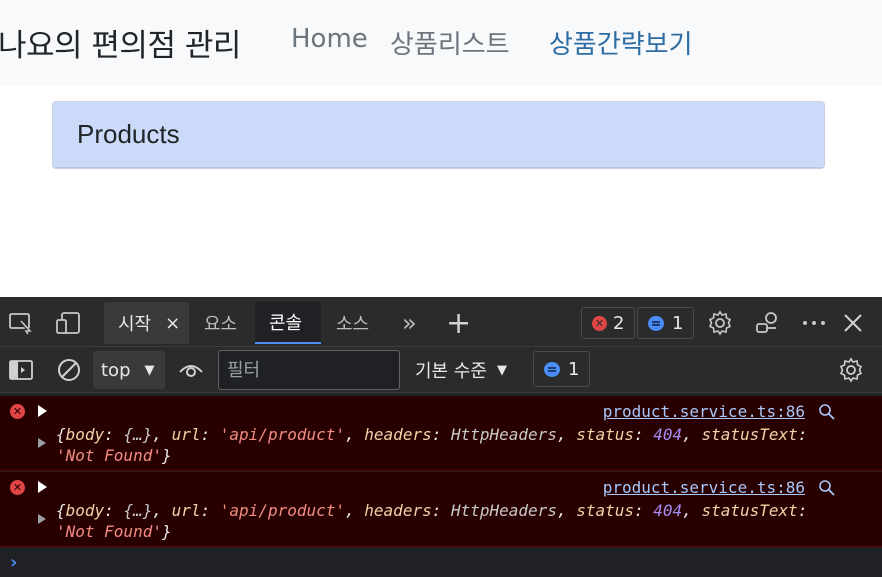 The width and height of the screenshot is (882, 577). What do you see at coordinates (666, 323) in the screenshot?
I see `message-count-badge: 1` at bounding box center [666, 323].